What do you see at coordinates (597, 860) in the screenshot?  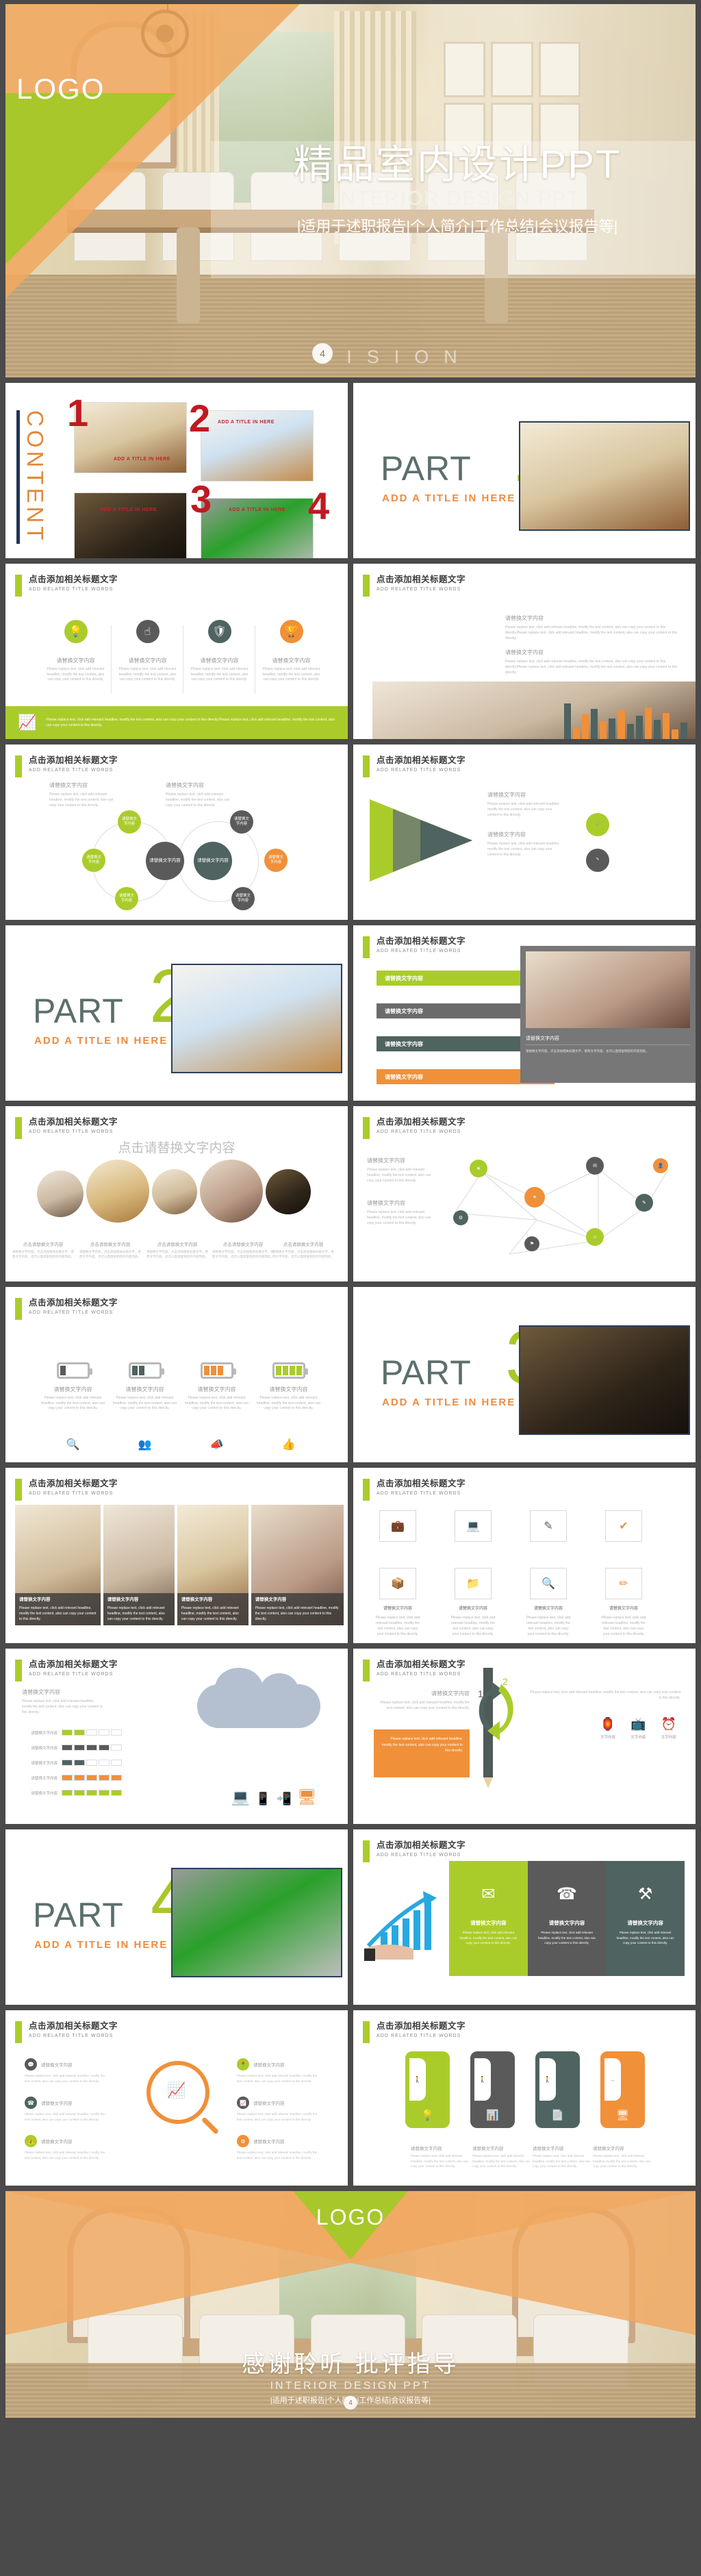 I see `funnel-icon-badge: ✎` at bounding box center [597, 860].